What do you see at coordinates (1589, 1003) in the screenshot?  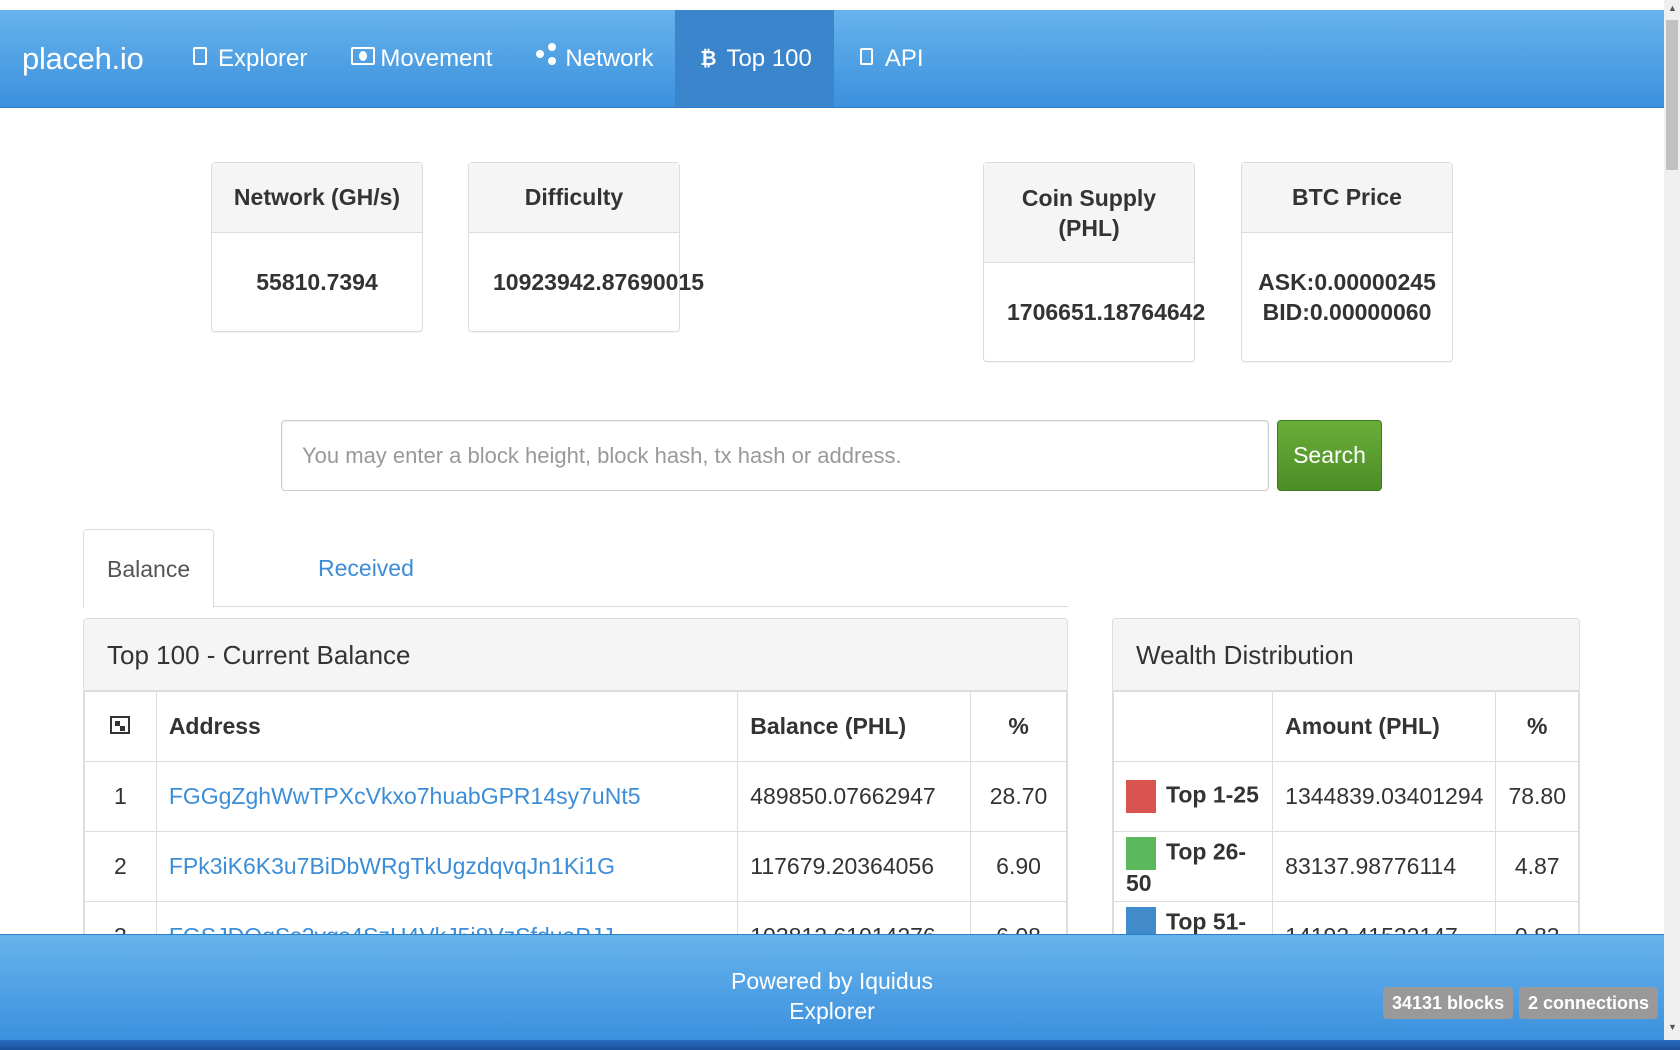 I see `connections-badge: 2 connections` at bounding box center [1589, 1003].